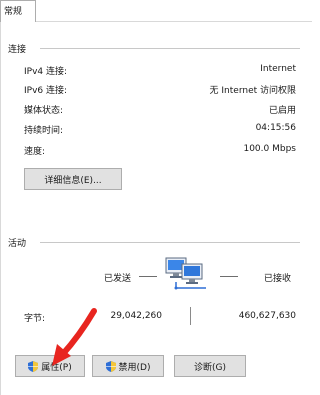 This screenshot has height=395, width=320. I want to click on row-value: 无 Internet 访问权限, so click(252, 91).